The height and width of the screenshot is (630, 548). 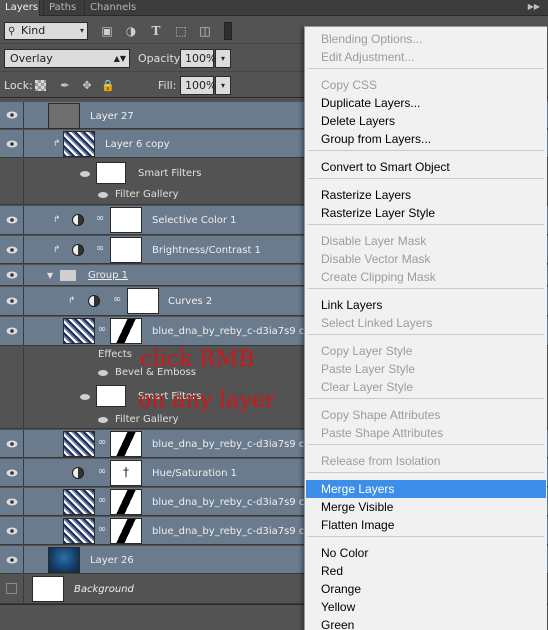 I want to click on tab-paths: Paths, so click(x=62, y=8).